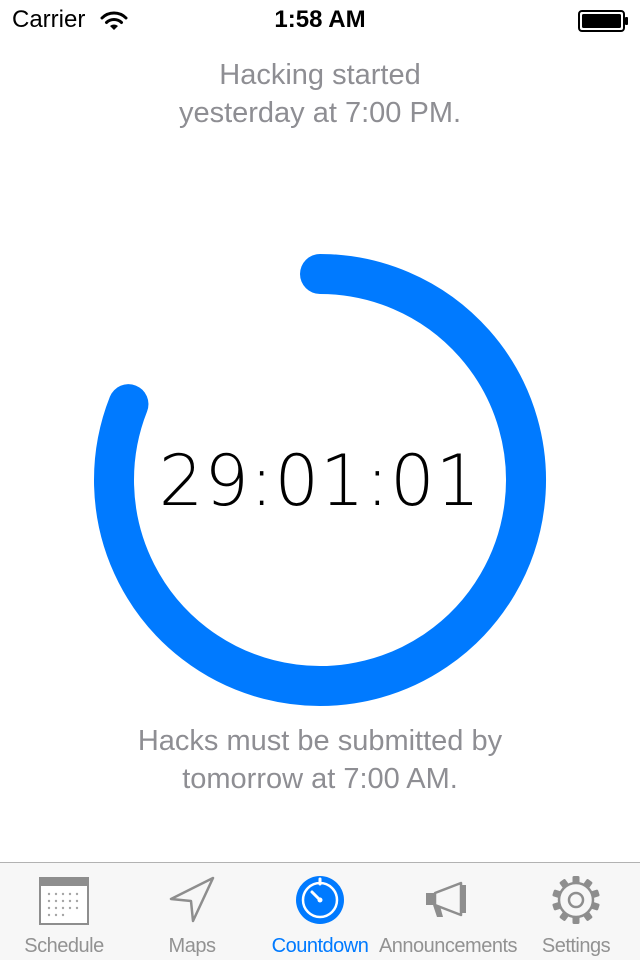 This screenshot has width=640, height=960. I want to click on tab-maps: Maps, so click(192, 911).